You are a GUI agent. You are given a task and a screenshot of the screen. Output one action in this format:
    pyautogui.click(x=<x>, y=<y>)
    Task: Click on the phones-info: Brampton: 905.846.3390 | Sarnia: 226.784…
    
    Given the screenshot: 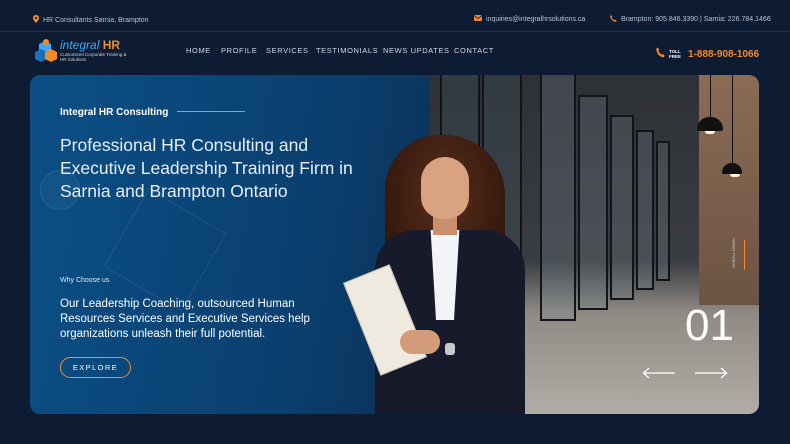 What is the action you would take?
    pyautogui.click(x=690, y=19)
    